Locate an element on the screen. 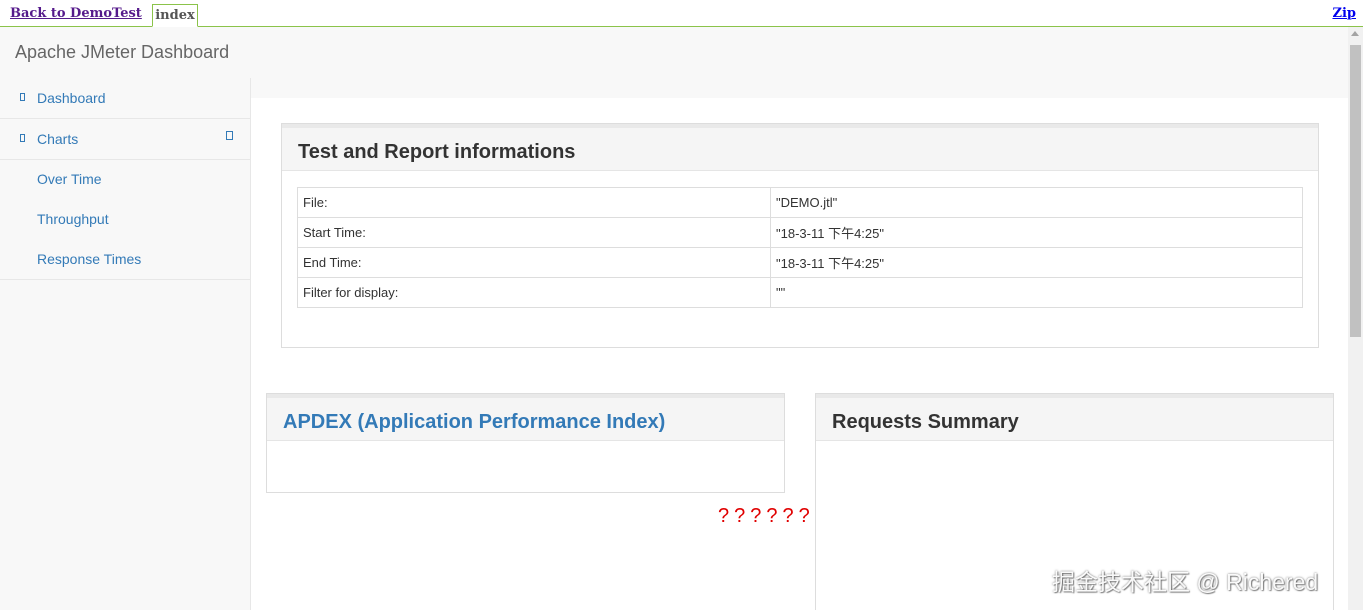  chart-icon is located at coordinates (22, 138).